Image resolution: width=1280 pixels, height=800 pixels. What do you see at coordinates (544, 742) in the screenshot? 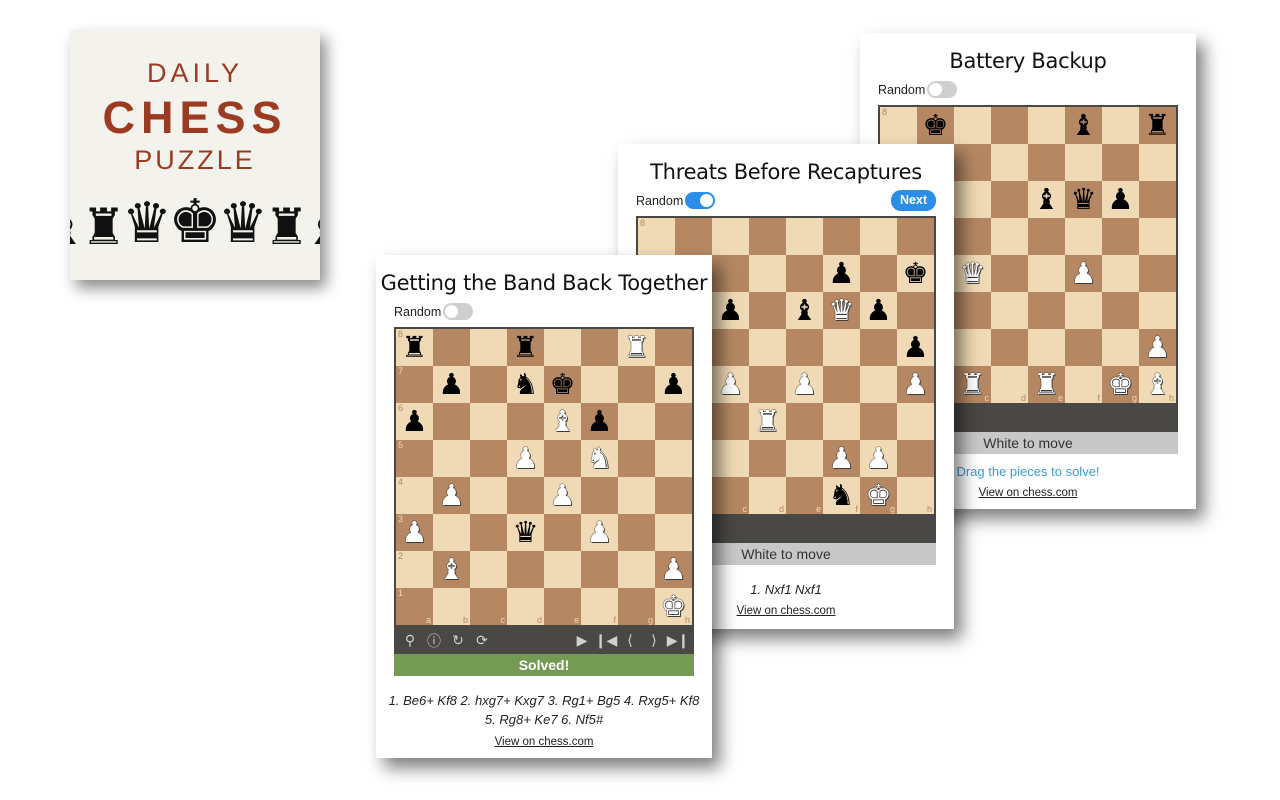
I see `view-on-chess-com-link: View on chess.com` at bounding box center [544, 742].